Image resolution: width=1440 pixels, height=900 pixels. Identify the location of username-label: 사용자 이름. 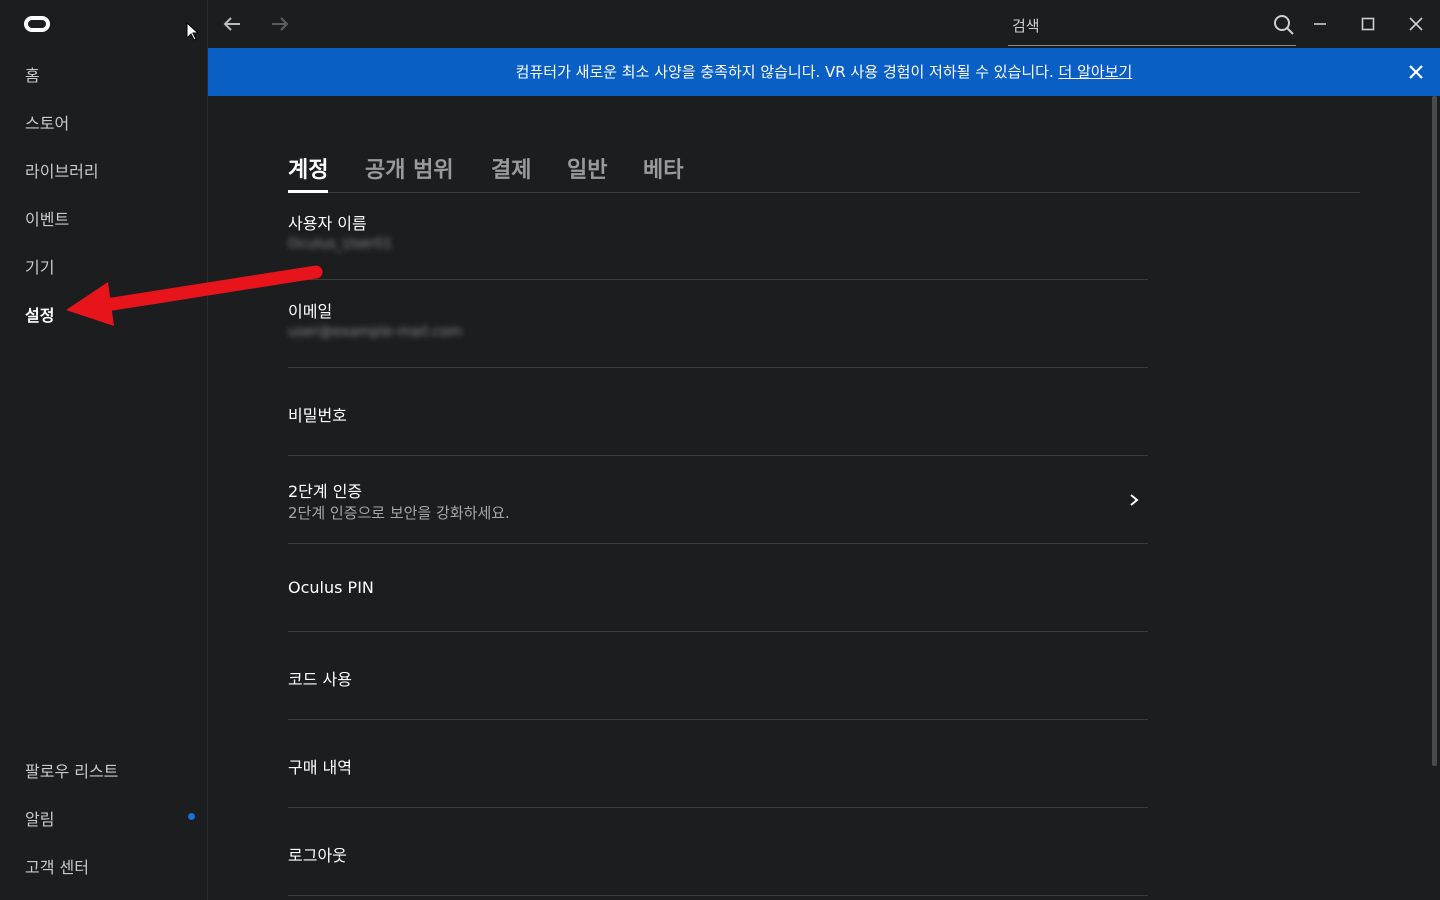
(327, 223).